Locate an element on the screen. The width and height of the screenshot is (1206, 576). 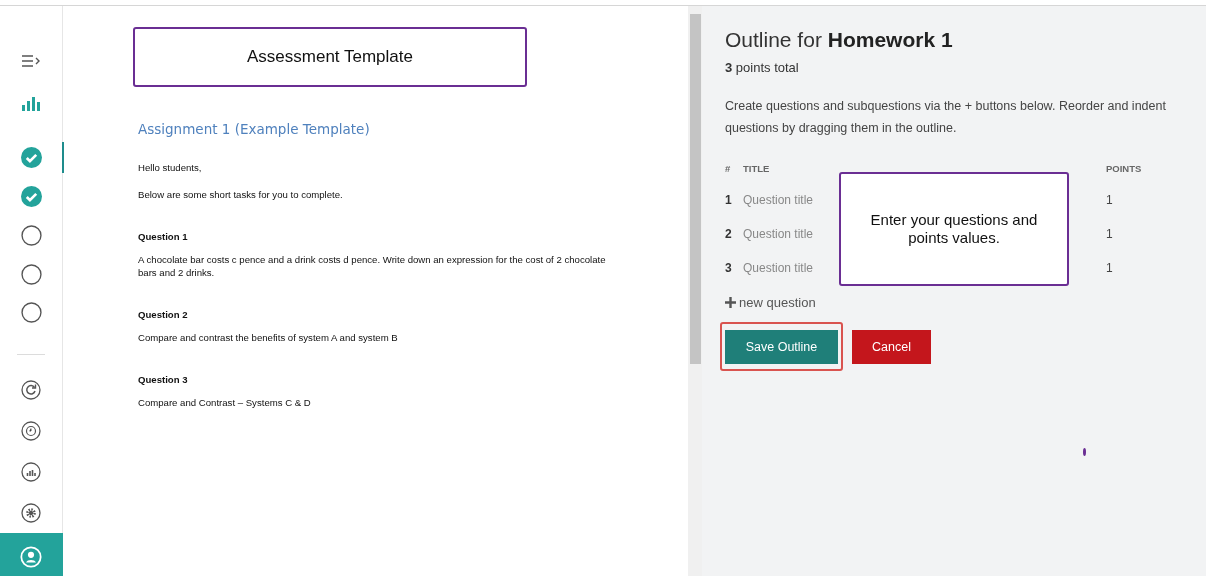
plus-icon is located at coordinates (730, 302).